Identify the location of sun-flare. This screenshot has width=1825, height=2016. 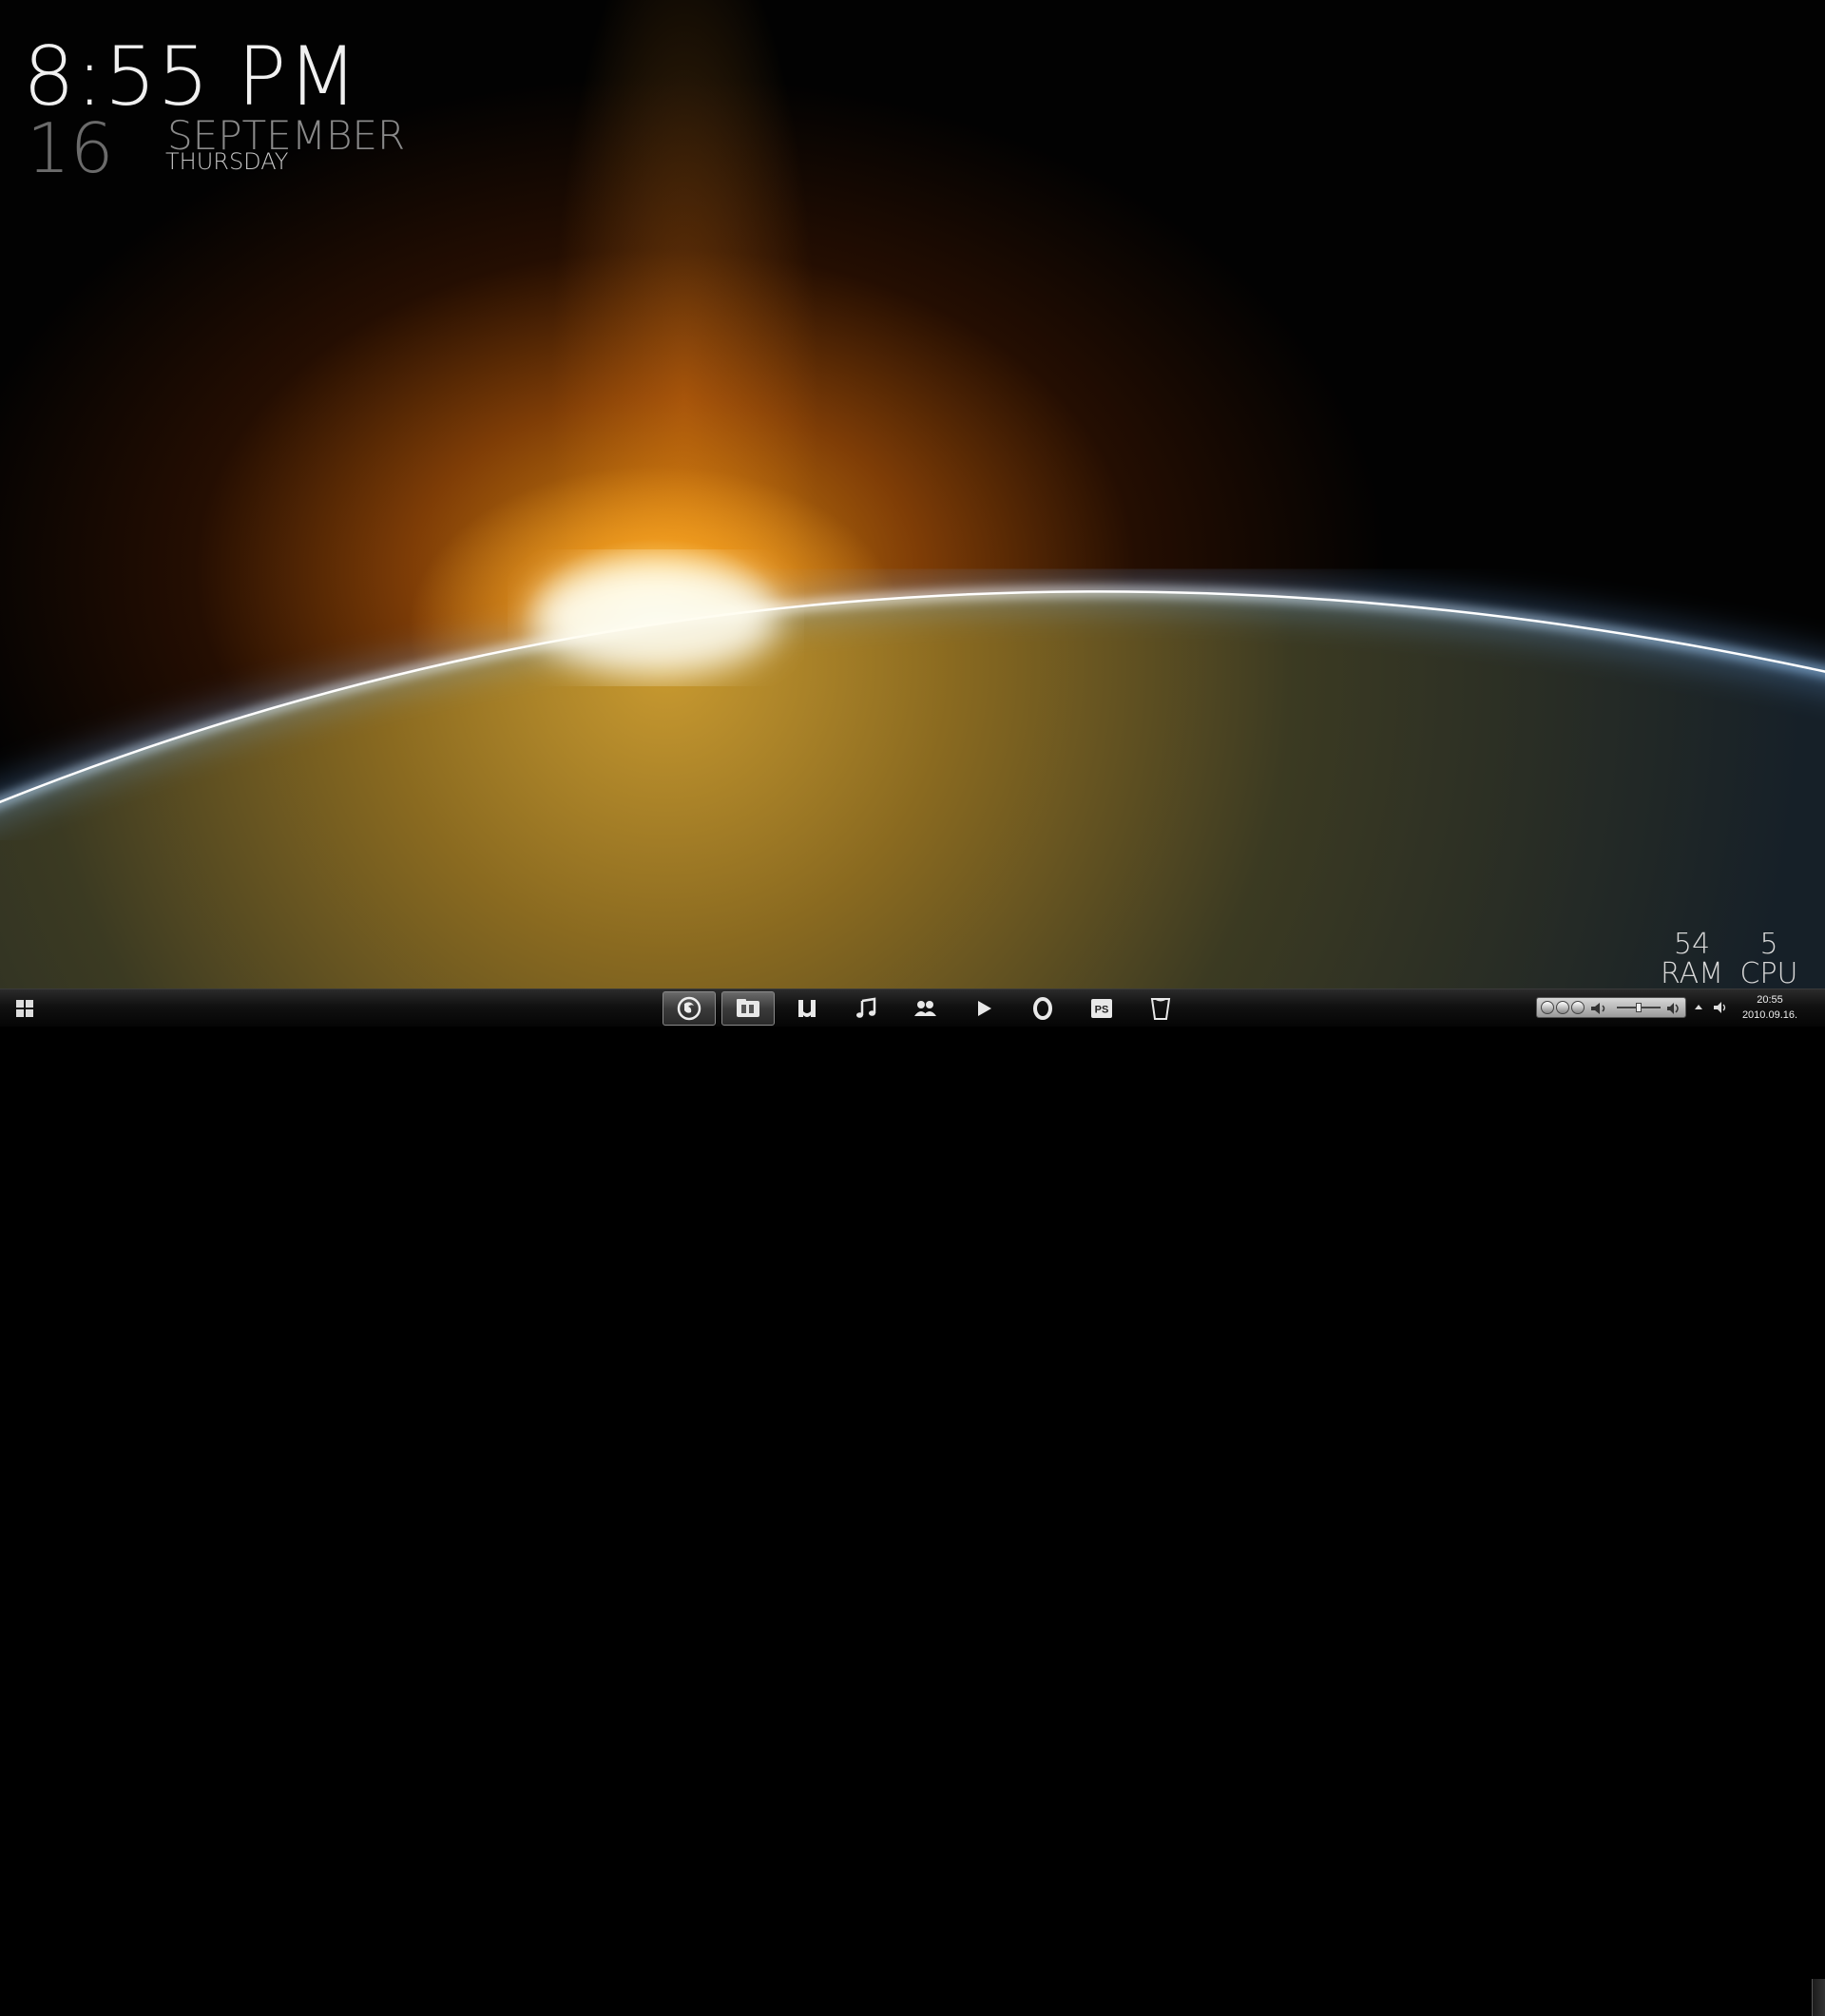
(655, 618).